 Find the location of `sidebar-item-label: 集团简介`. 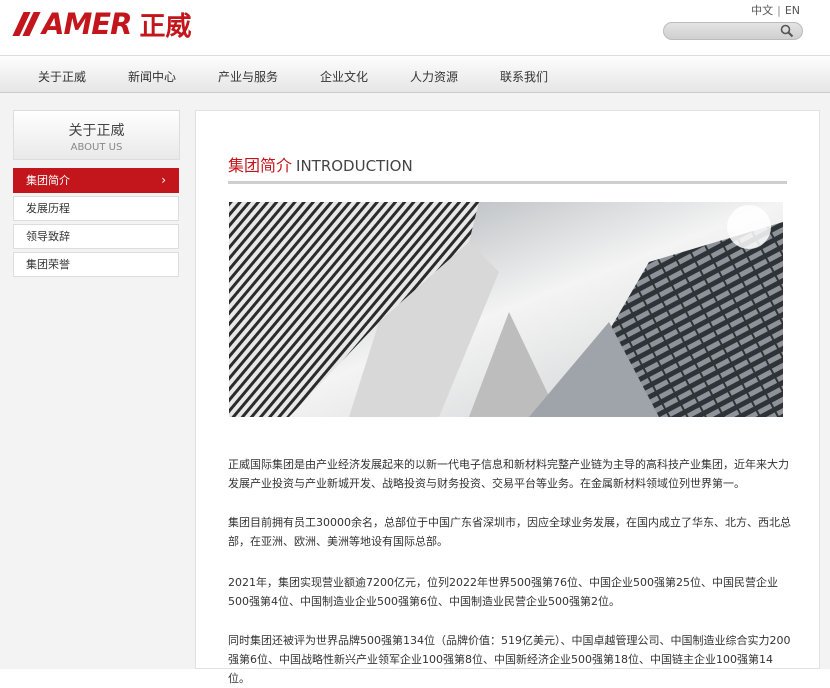

sidebar-item-label: 集团简介 is located at coordinates (48, 180).